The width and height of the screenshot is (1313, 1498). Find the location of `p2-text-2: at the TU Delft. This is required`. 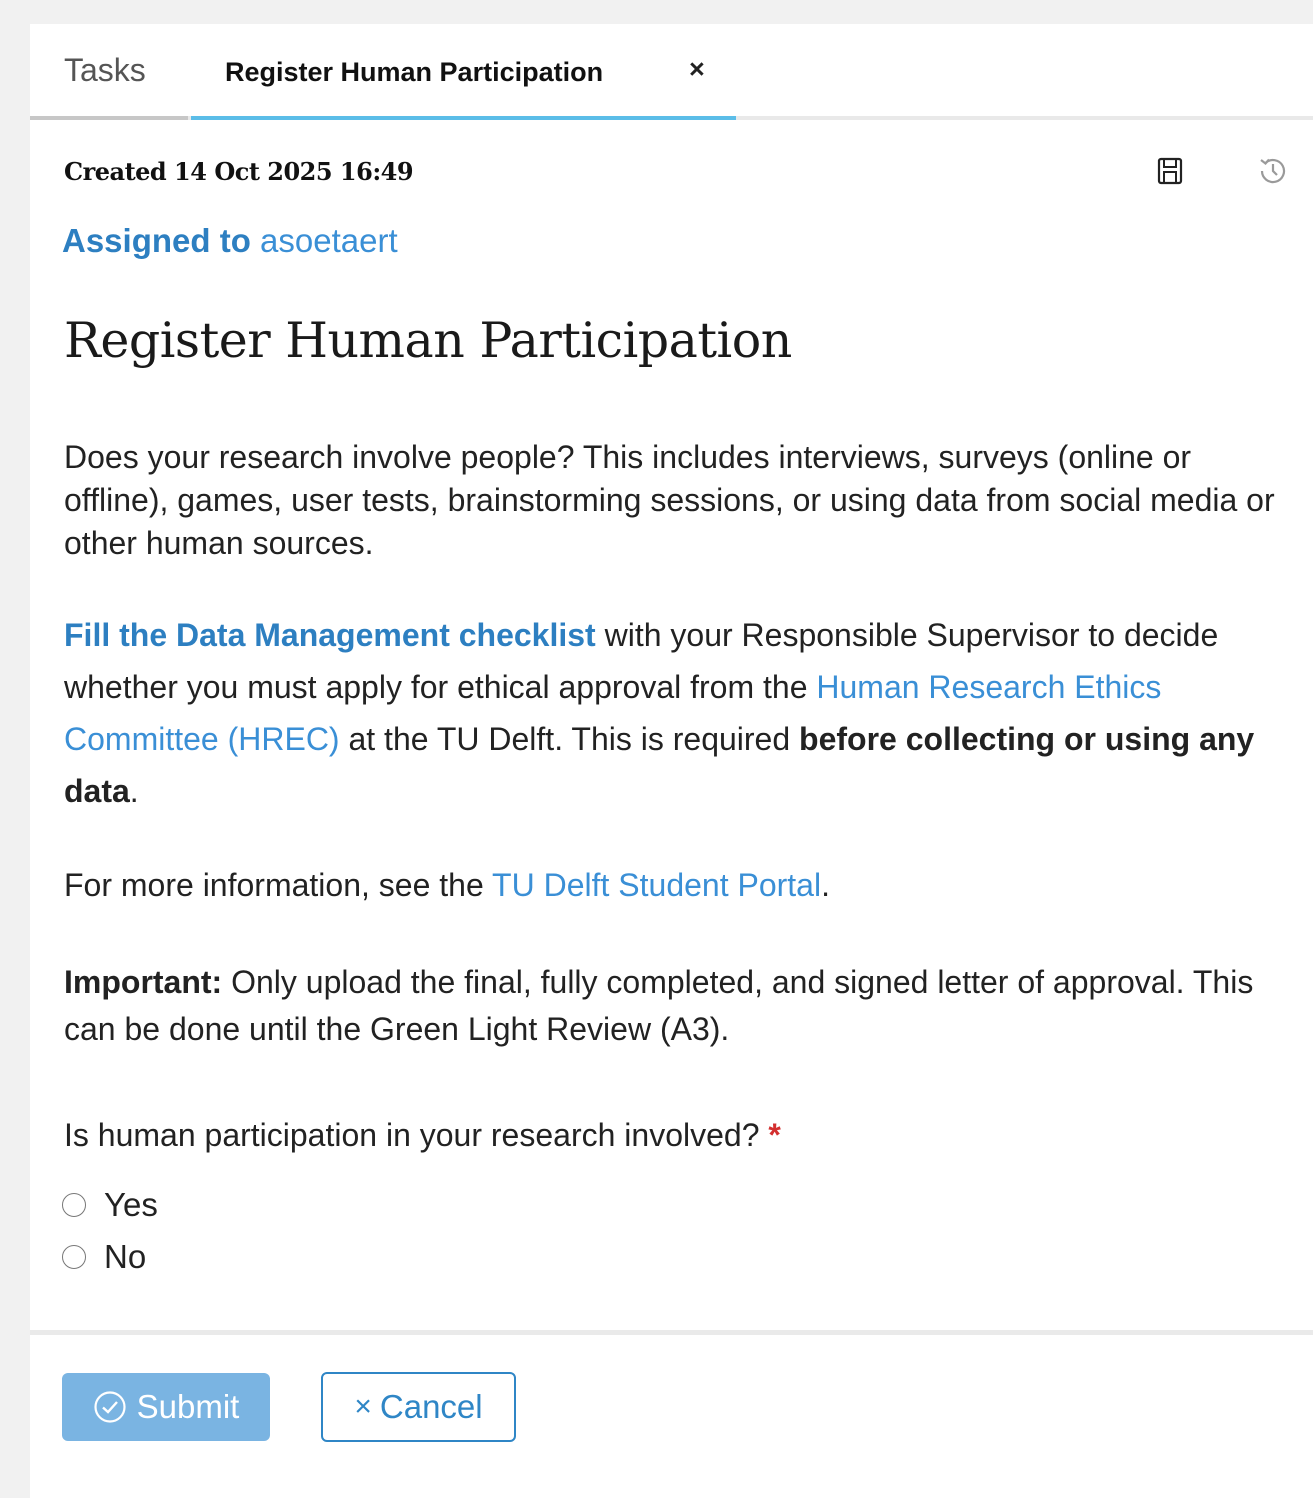

p2-text-2: at the TU Delft. This is required is located at coordinates (569, 739).